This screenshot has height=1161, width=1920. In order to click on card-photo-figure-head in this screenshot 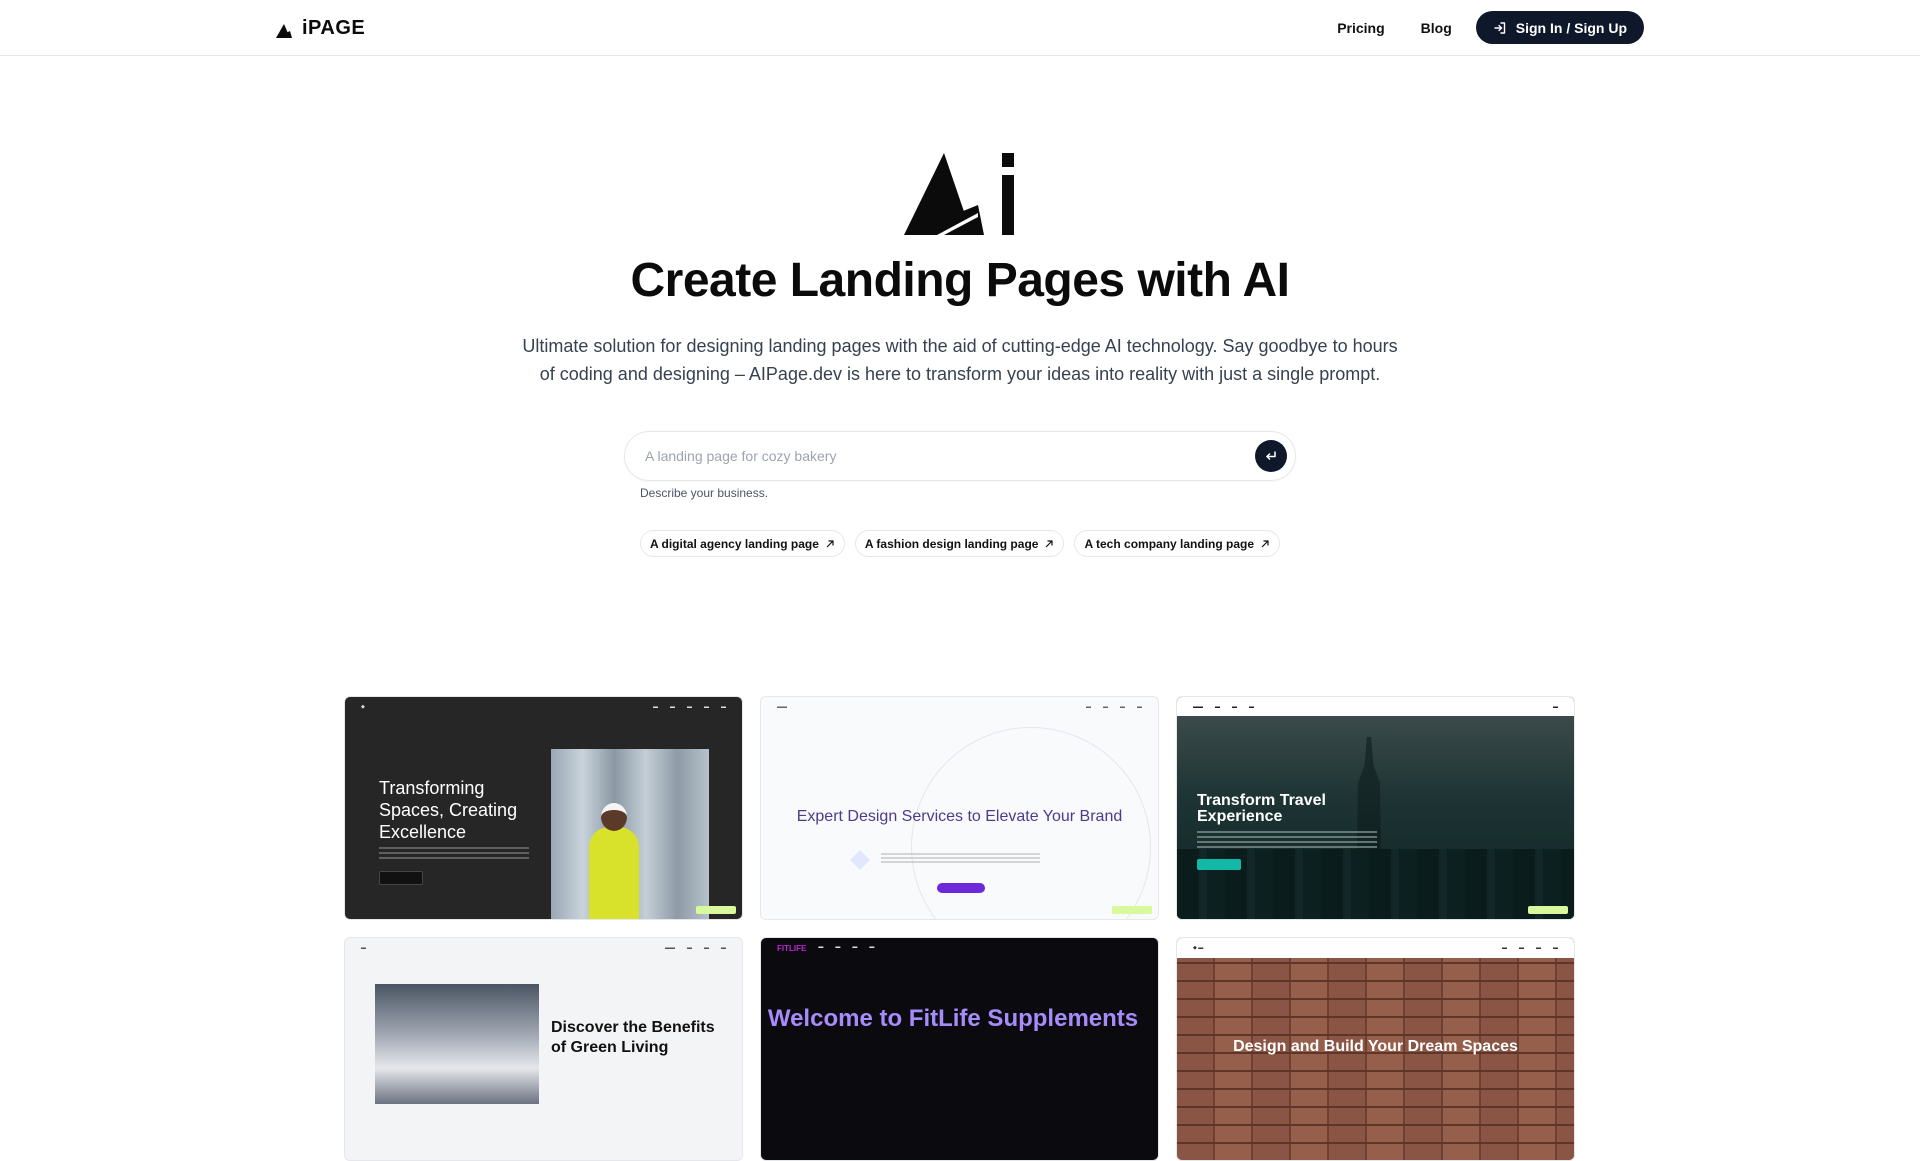, I will do `click(614, 817)`.